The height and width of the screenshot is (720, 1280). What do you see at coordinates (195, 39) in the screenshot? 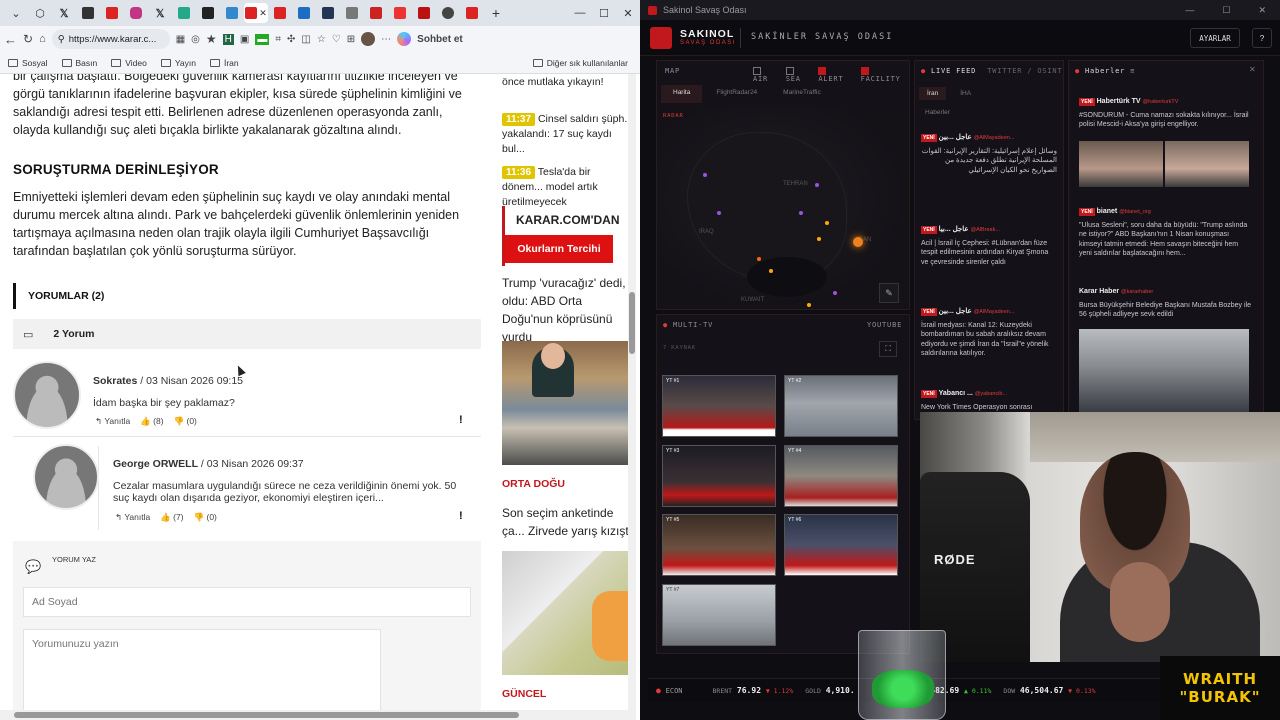
I see `reader-icon: ◎` at bounding box center [195, 39].